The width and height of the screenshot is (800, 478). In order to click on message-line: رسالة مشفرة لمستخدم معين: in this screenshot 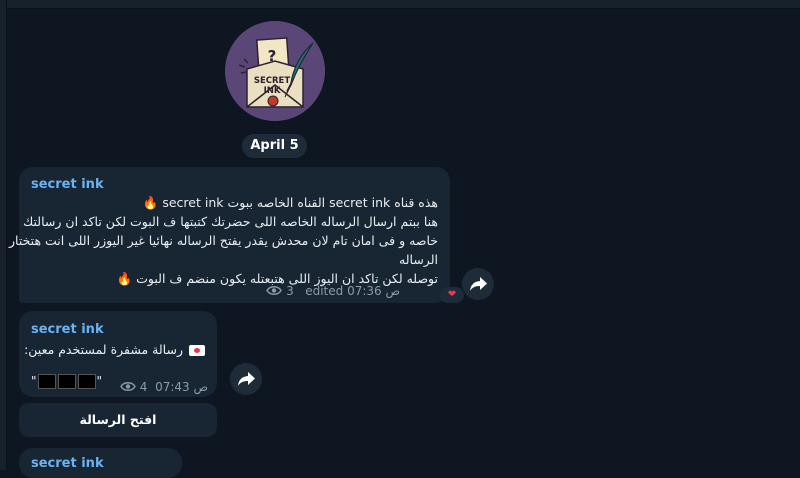, I will do `click(103, 349)`.